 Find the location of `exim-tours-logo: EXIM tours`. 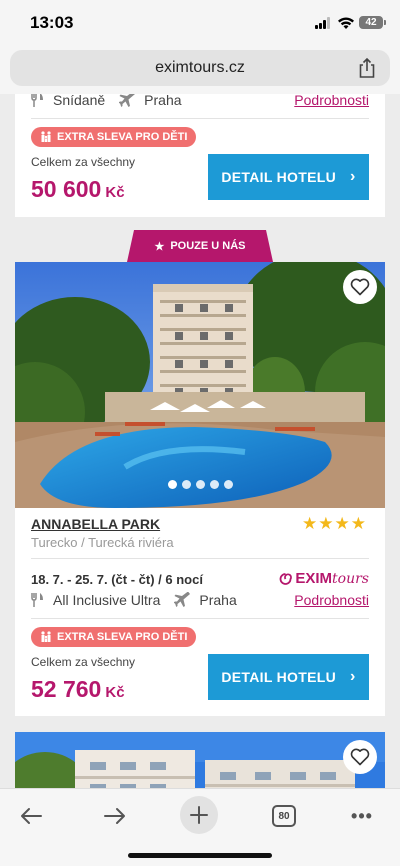

exim-tours-logo: EXIM tours is located at coordinates (323, 578).